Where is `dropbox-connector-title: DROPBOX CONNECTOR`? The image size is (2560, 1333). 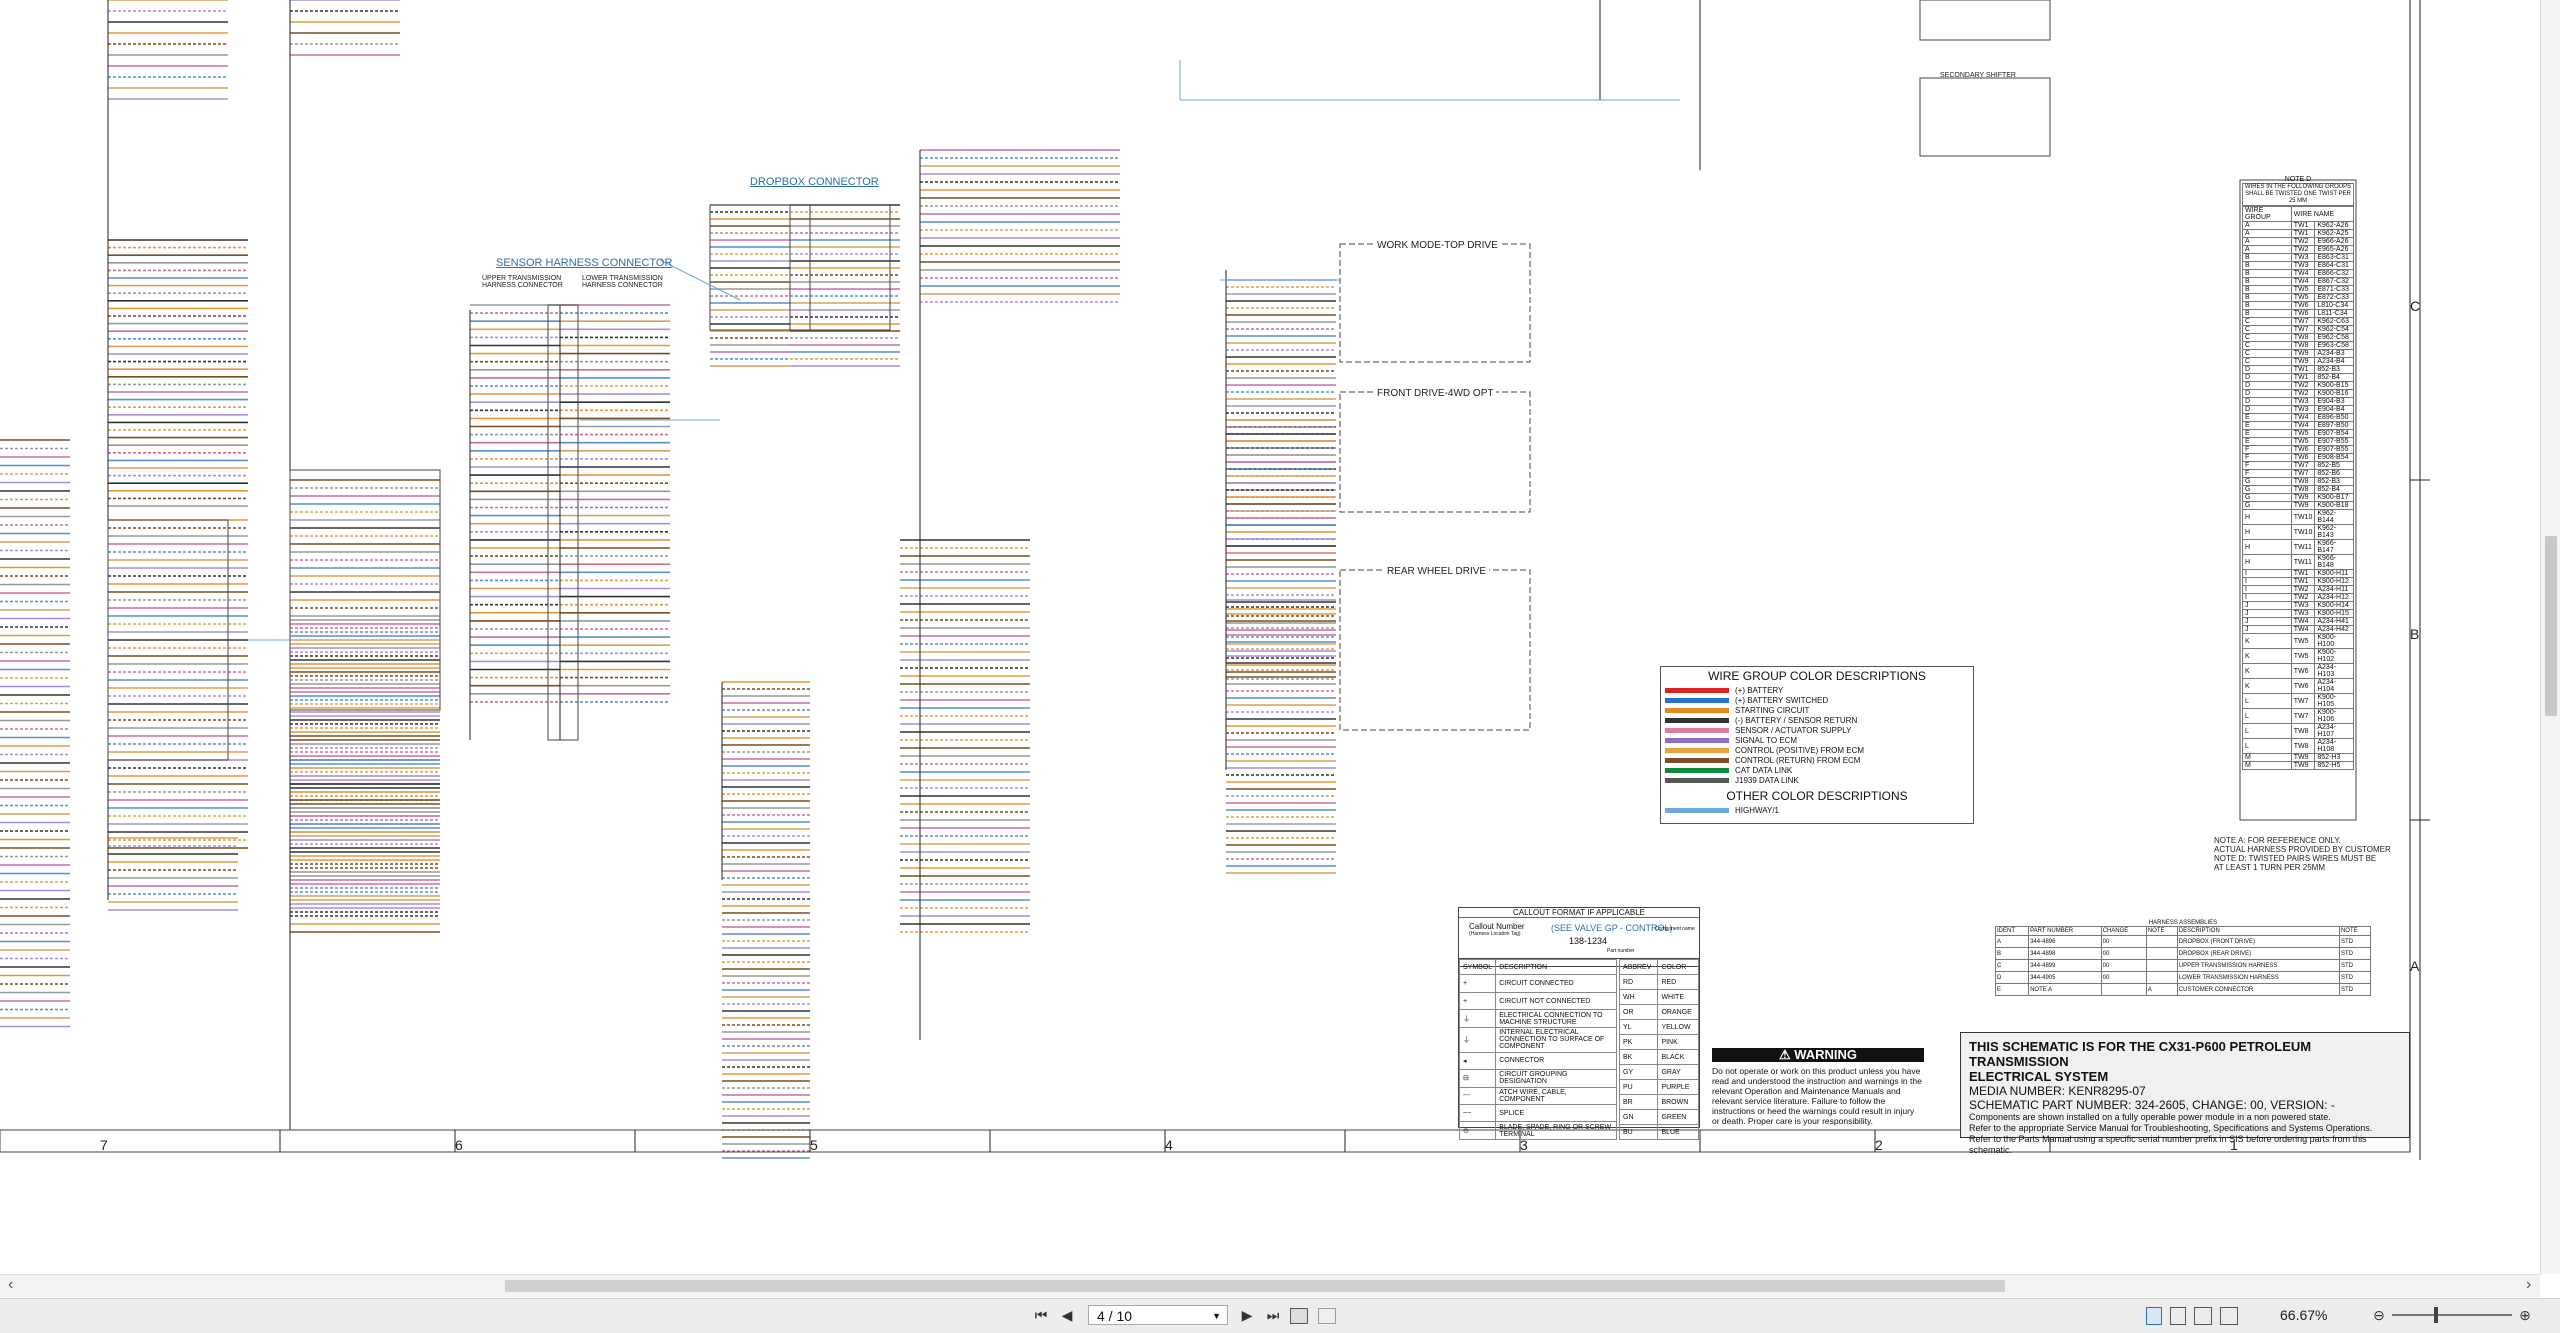
dropbox-connector-title: DROPBOX CONNECTOR is located at coordinates (814, 182).